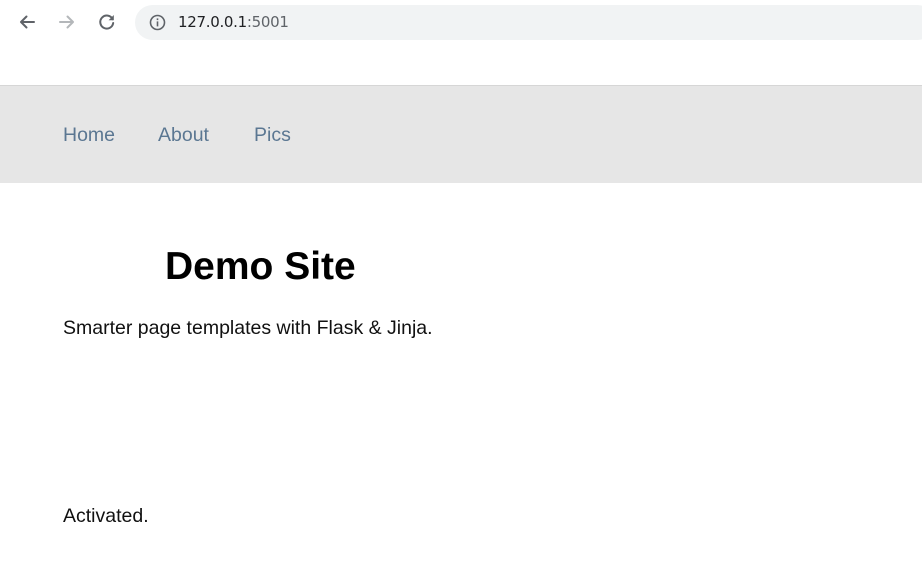 The width and height of the screenshot is (922, 562). I want to click on forward-button, so click(67, 22).